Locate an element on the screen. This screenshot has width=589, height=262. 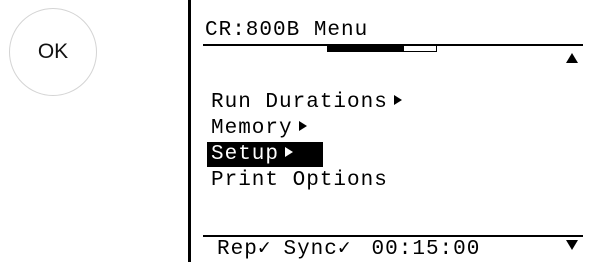
scroll-up-arrow-icon is located at coordinates (572, 58).